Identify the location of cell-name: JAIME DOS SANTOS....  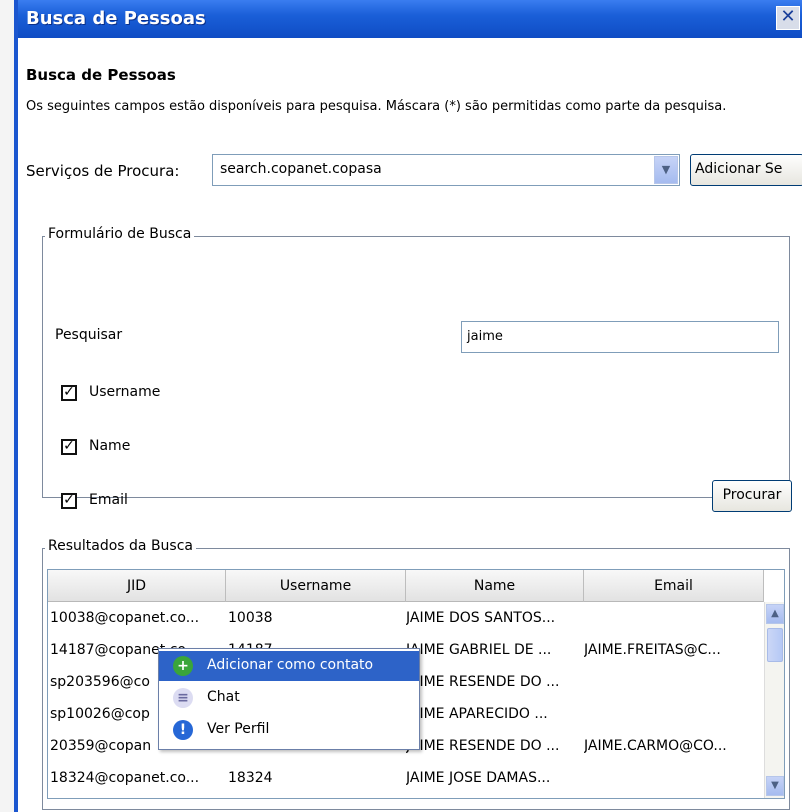
(481, 618).